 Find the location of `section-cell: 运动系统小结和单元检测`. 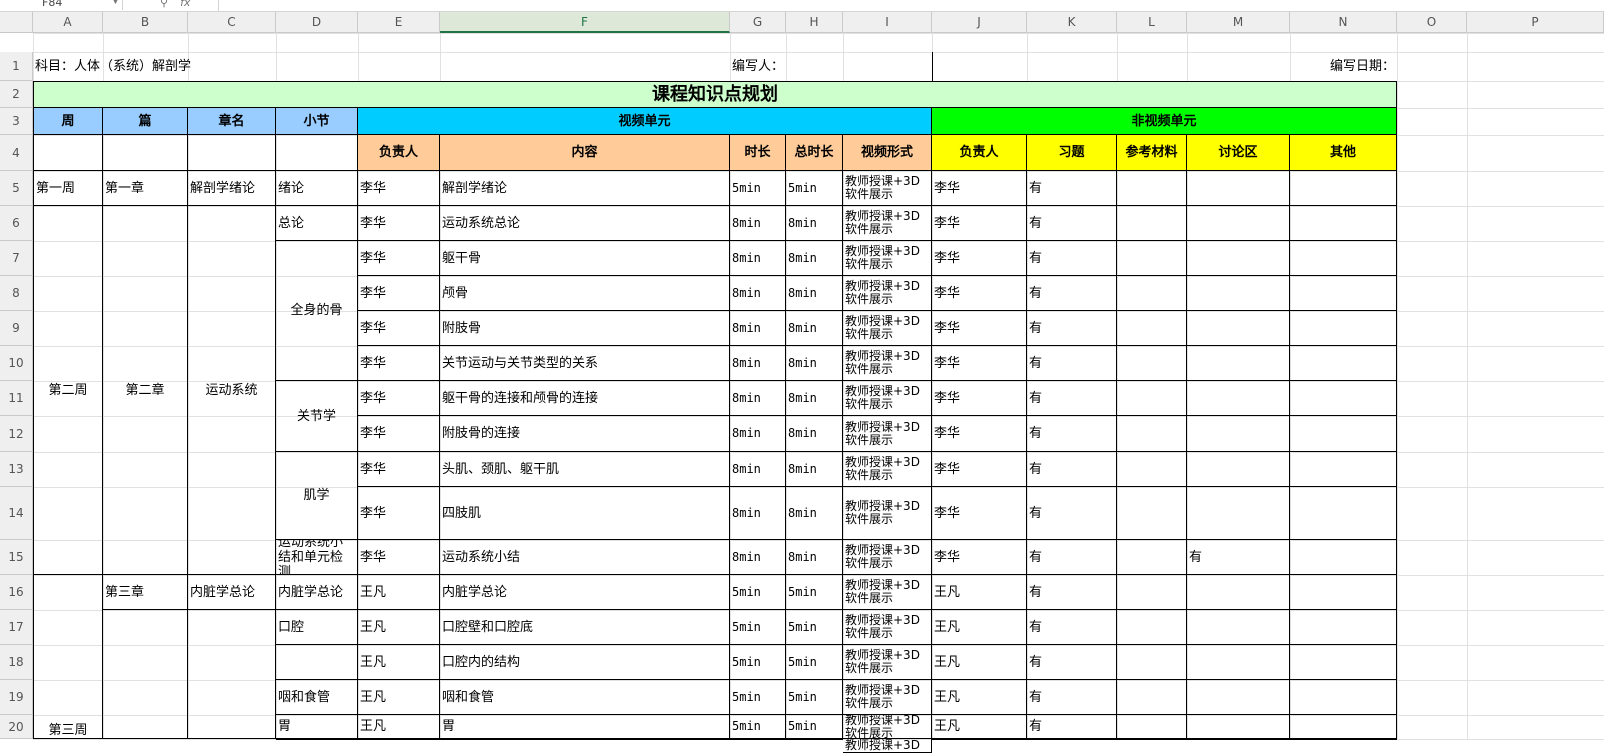

section-cell: 运动系统小结和单元检测 is located at coordinates (317, 557).